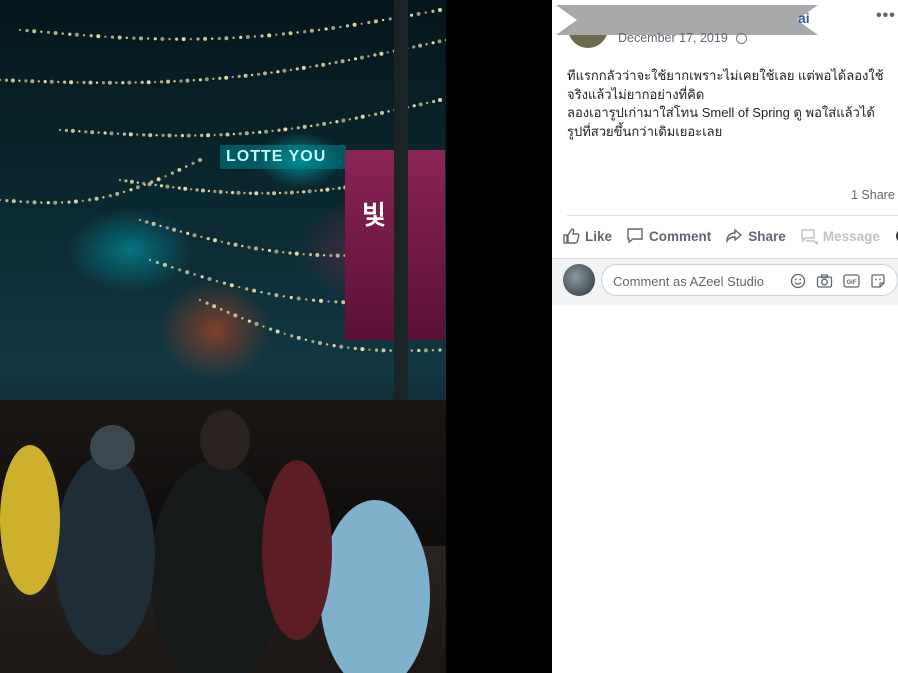 This screenshot has height=673, width=898. What do you see at coordinates (668, 236) in the screenshot?
I see `comment-button: Comment` at bounding box center [668, 236].